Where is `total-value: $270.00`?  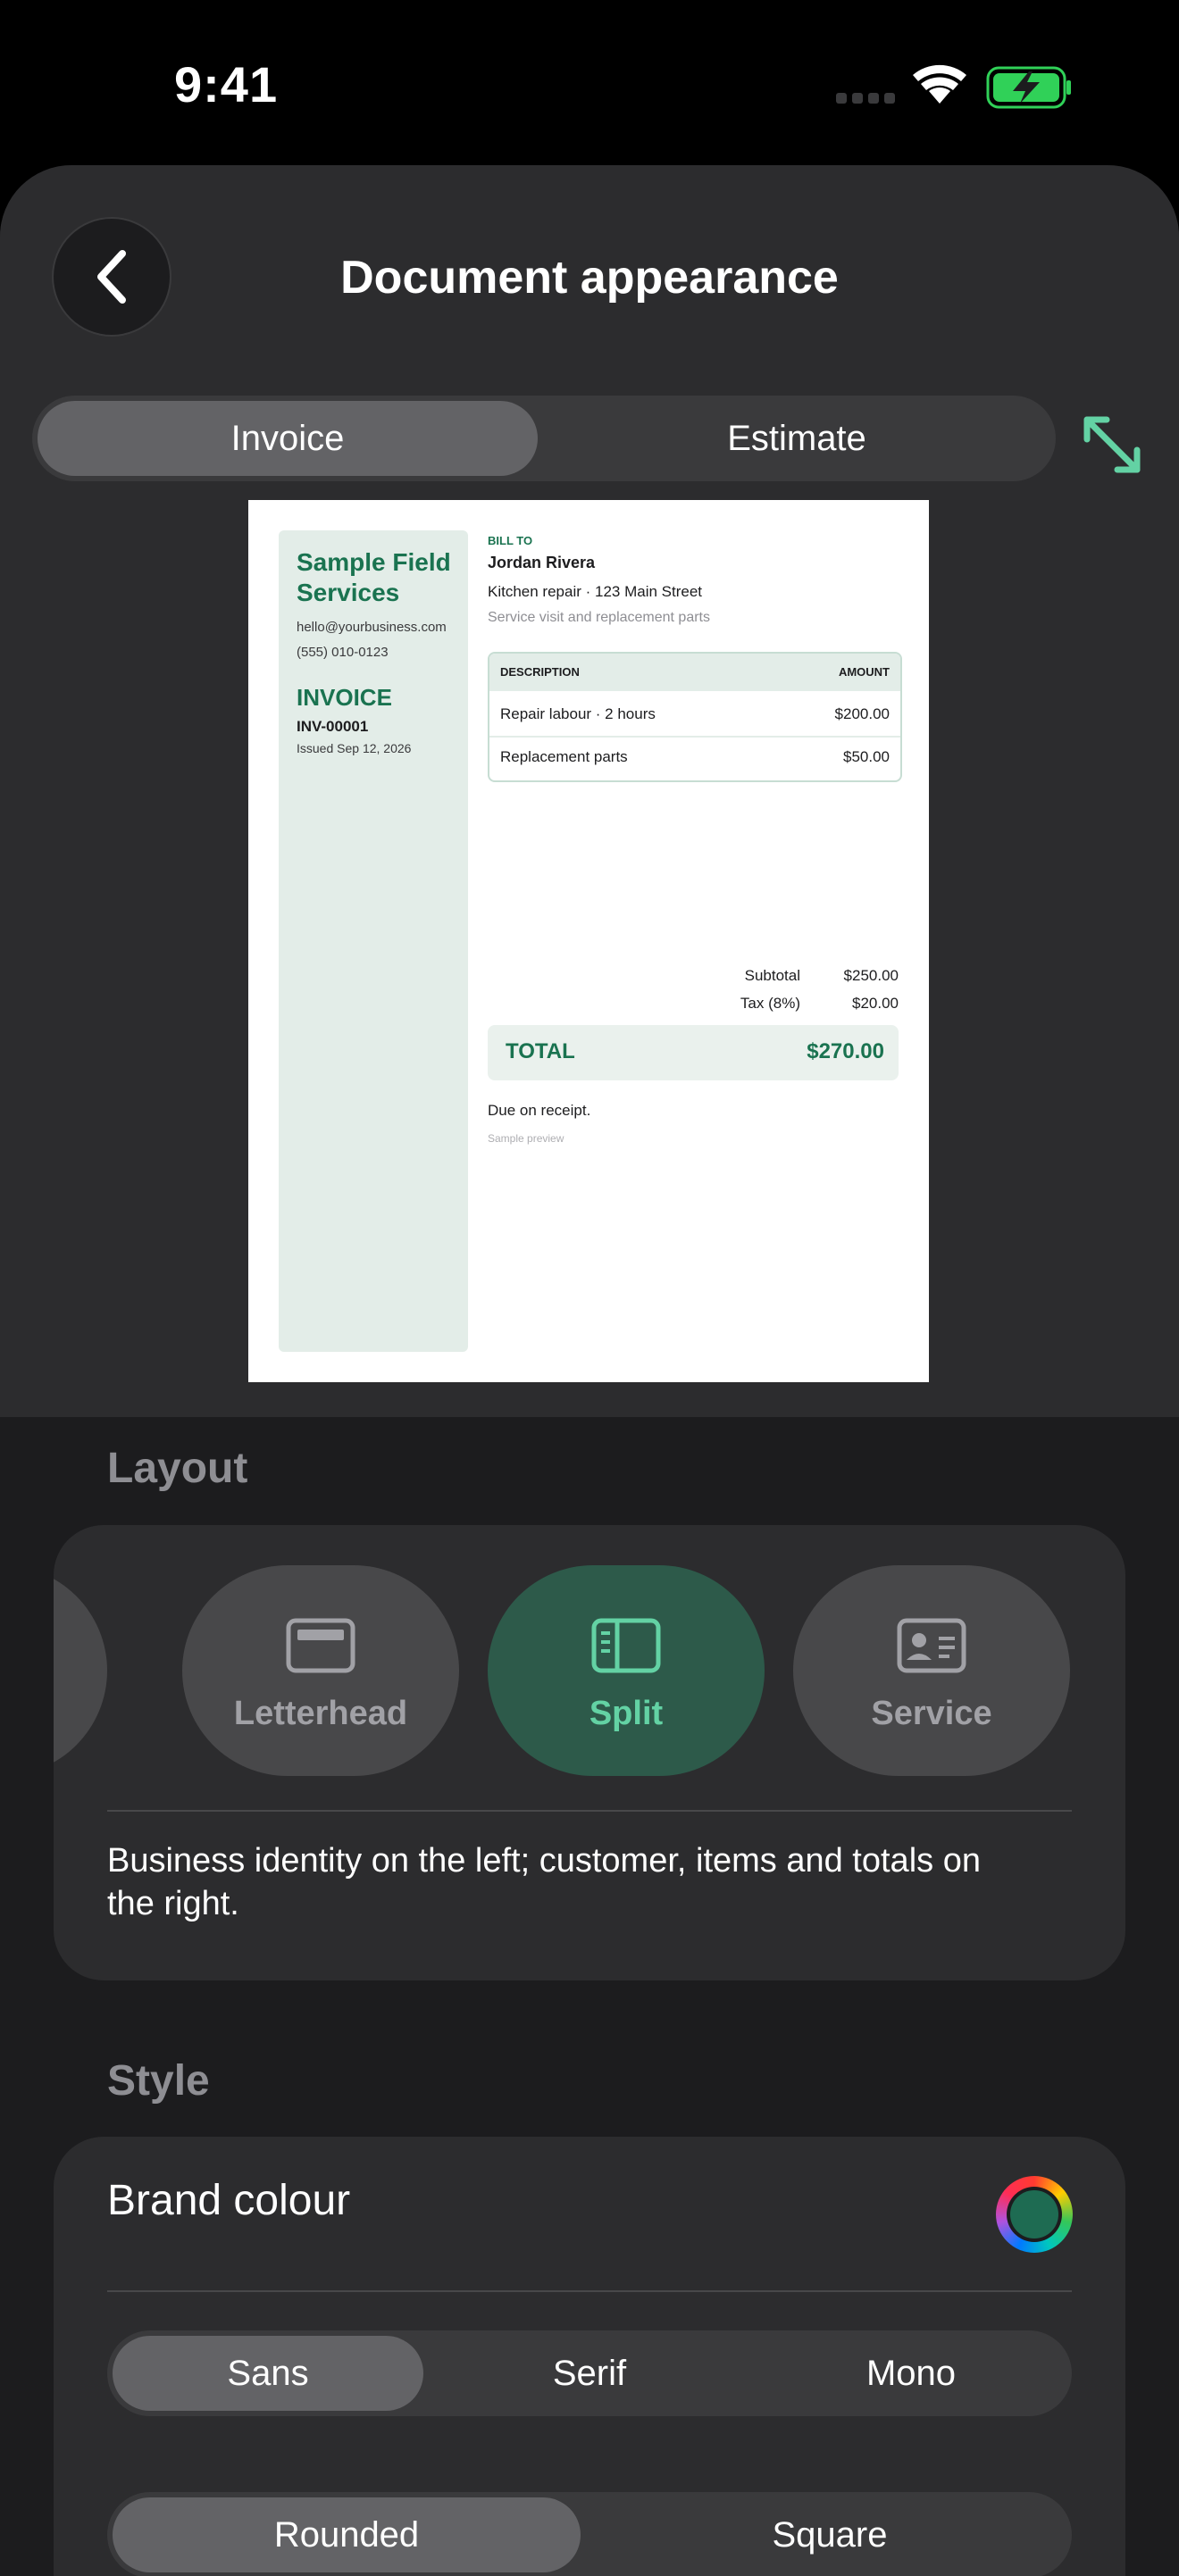
total-value: $270.00 is located at coordinates (846, 1051).